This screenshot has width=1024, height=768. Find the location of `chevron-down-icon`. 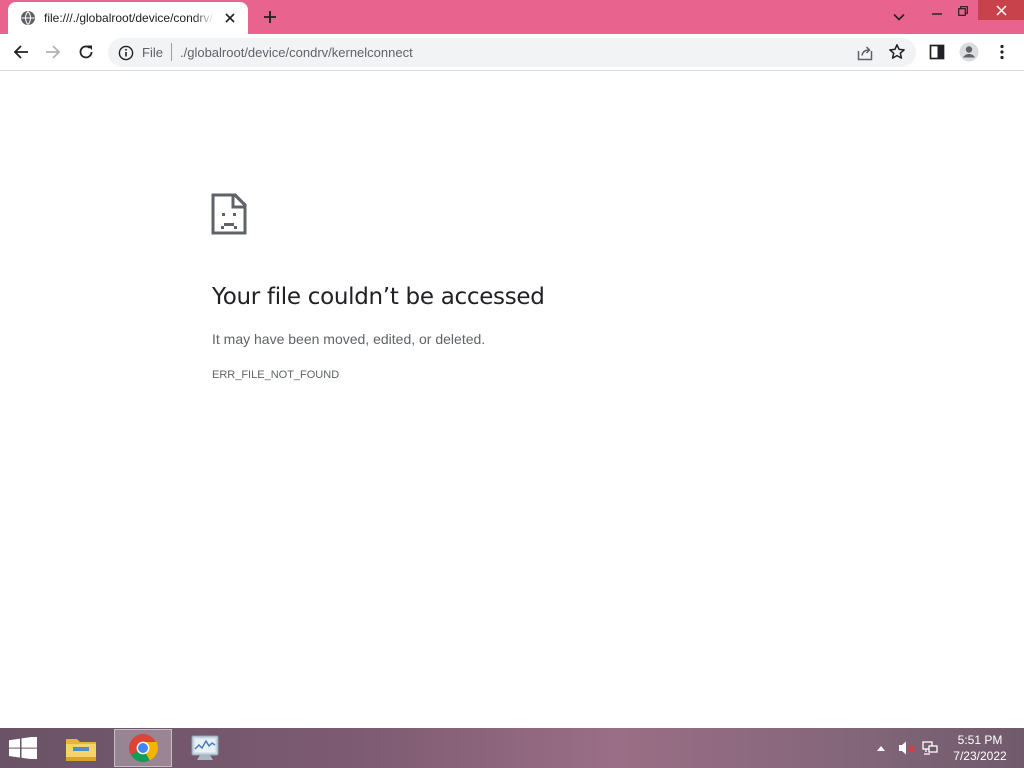

chevron-down-icon is located at coordinates (899, 17).